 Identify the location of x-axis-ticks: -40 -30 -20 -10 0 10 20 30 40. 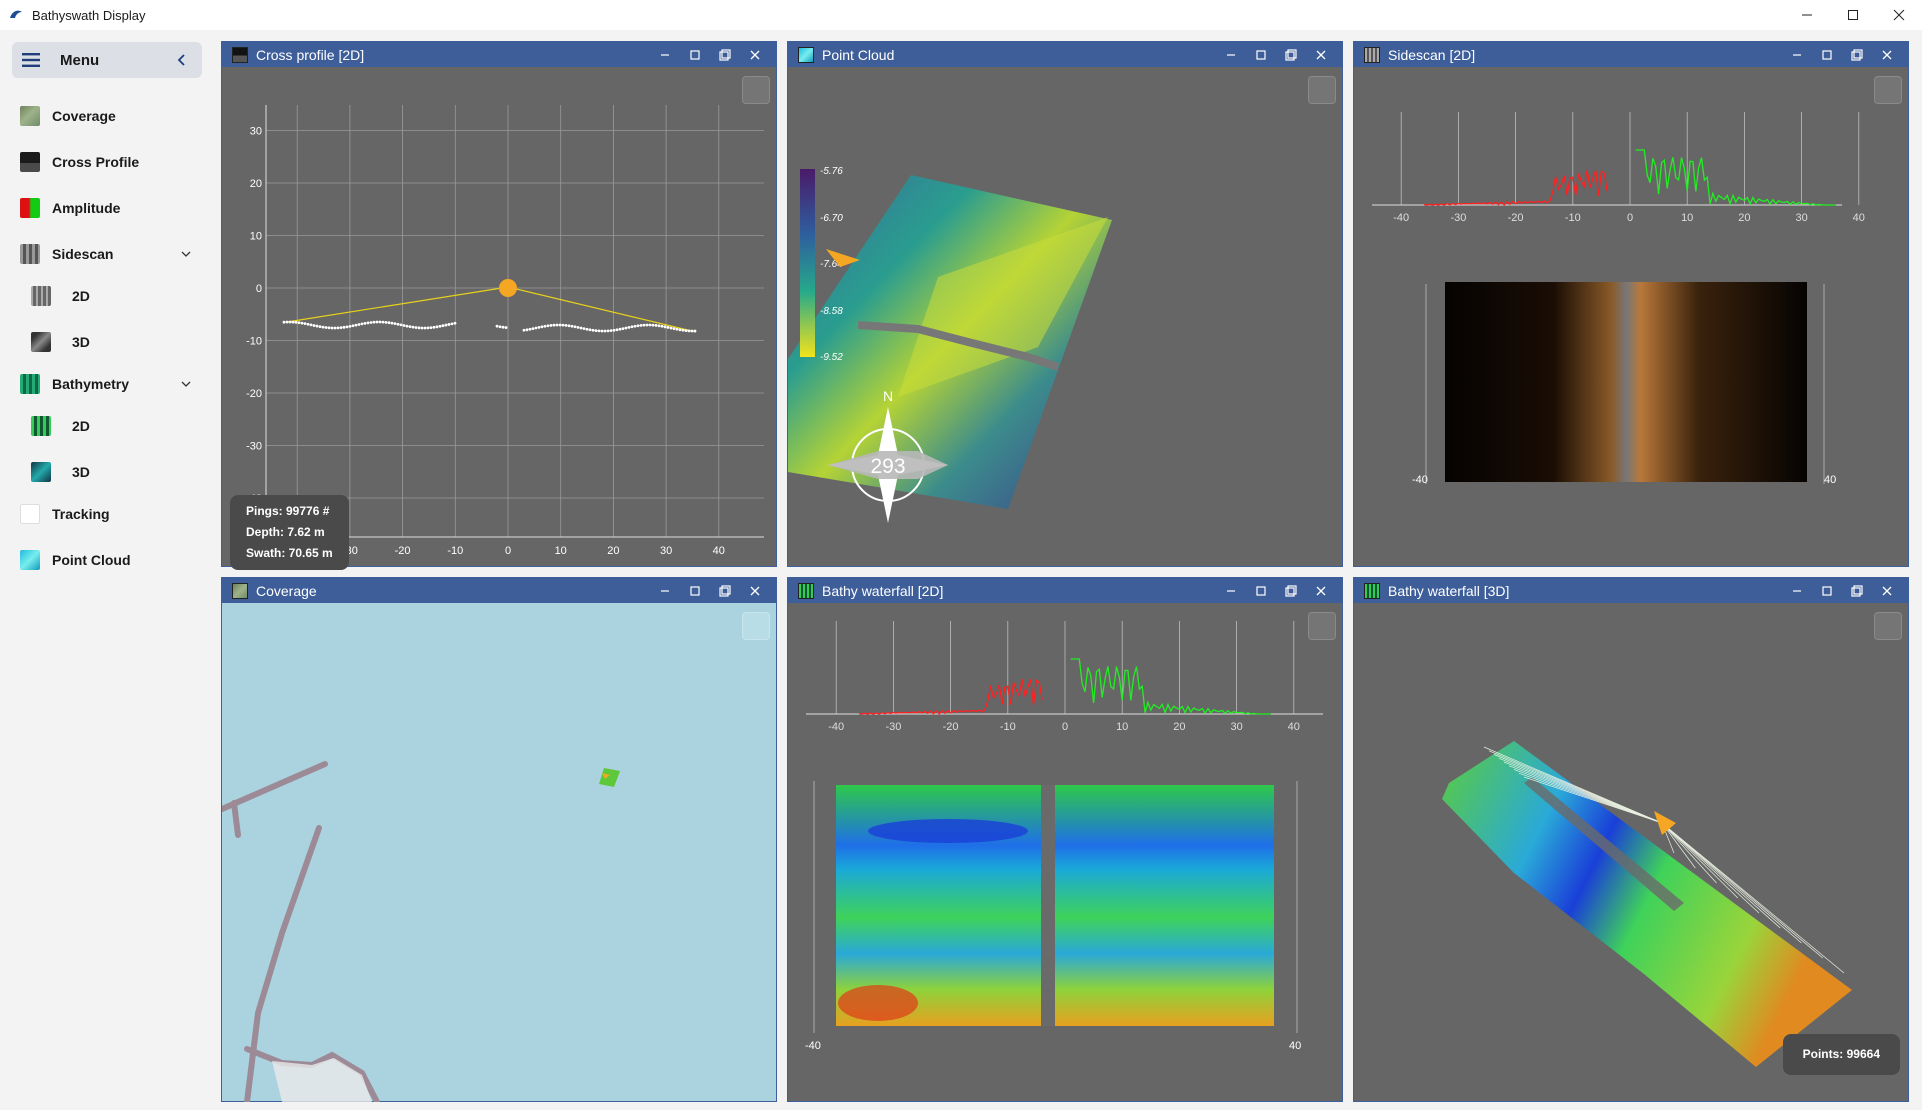
(1629, 218).